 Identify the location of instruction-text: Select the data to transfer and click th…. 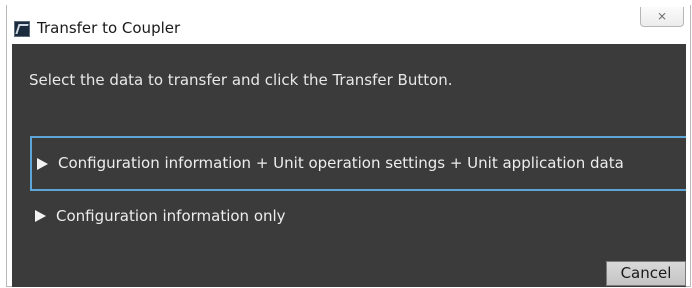
(241, 80).